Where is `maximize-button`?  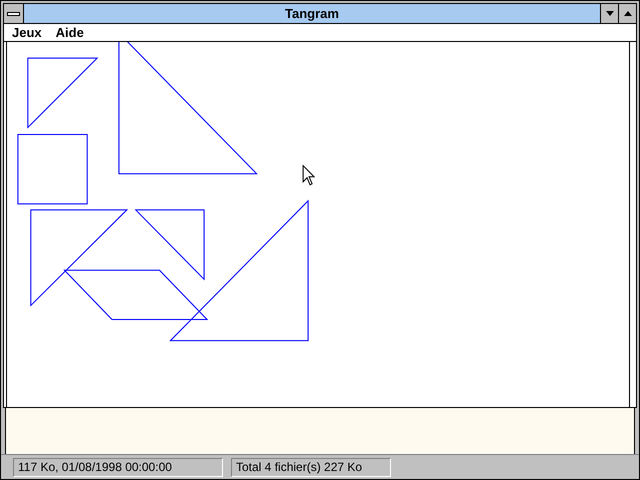
maximize-button is located at coordinates (627, 13).